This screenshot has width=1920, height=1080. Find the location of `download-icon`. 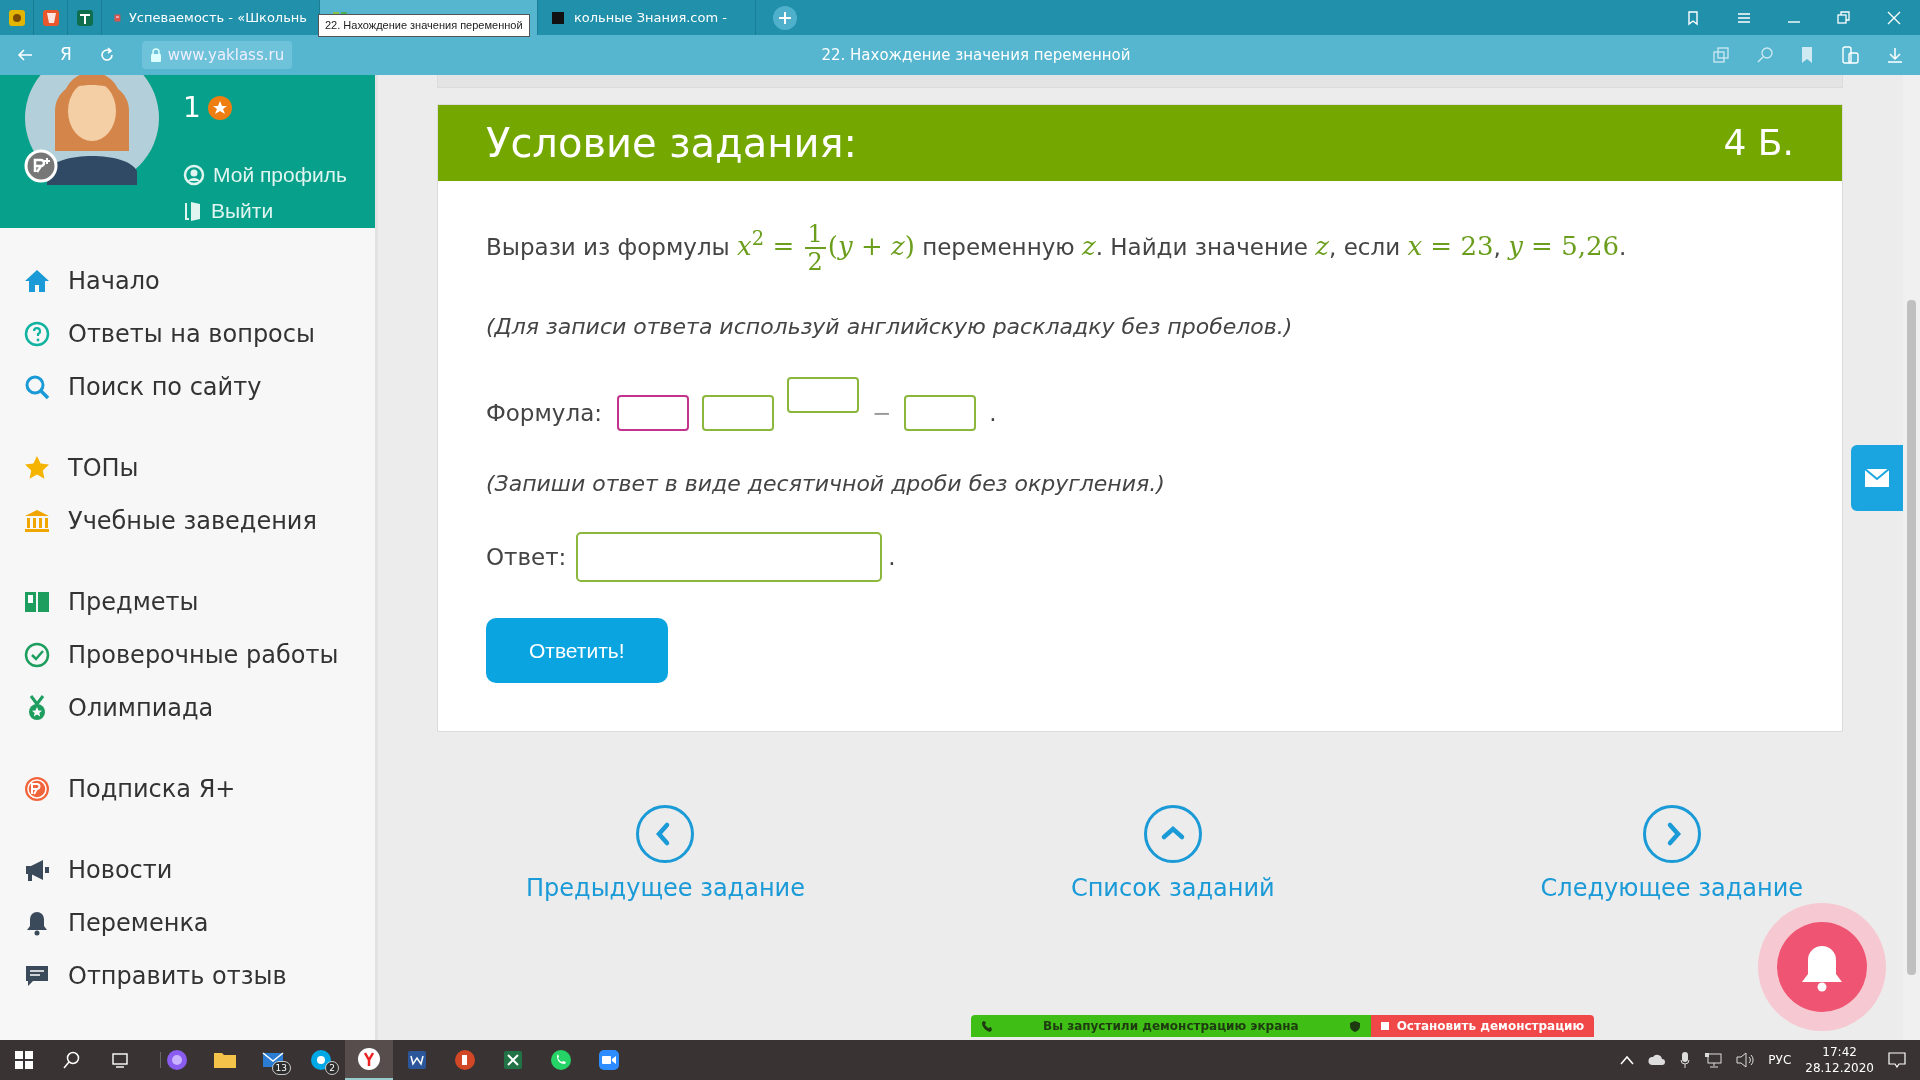

download-icon is located at coordinates (1895, 55).